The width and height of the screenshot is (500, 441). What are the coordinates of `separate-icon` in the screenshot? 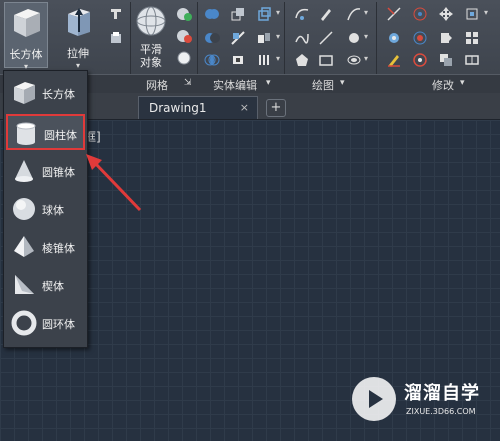 It's located at (264, 38).